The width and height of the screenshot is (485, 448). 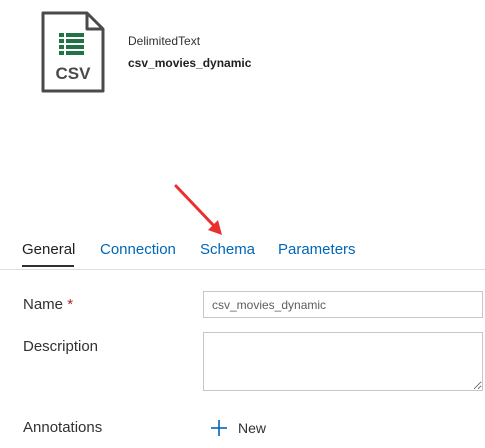 What do you see at coordinates (48, 249) in the screenshot?
I see `tab-general: General` at bounding box center [48, 249].